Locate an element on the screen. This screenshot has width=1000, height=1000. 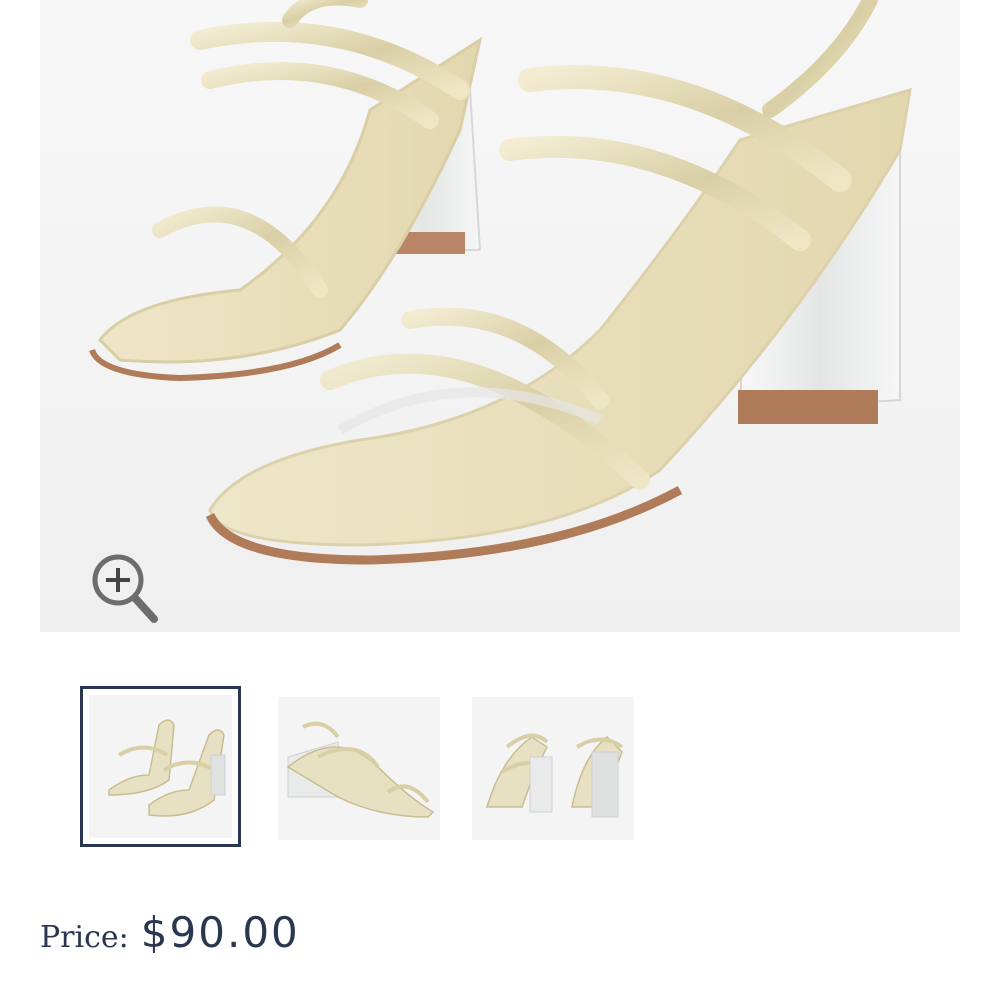
price-row: Price: $90.00 is located at coordinates (170, 938).